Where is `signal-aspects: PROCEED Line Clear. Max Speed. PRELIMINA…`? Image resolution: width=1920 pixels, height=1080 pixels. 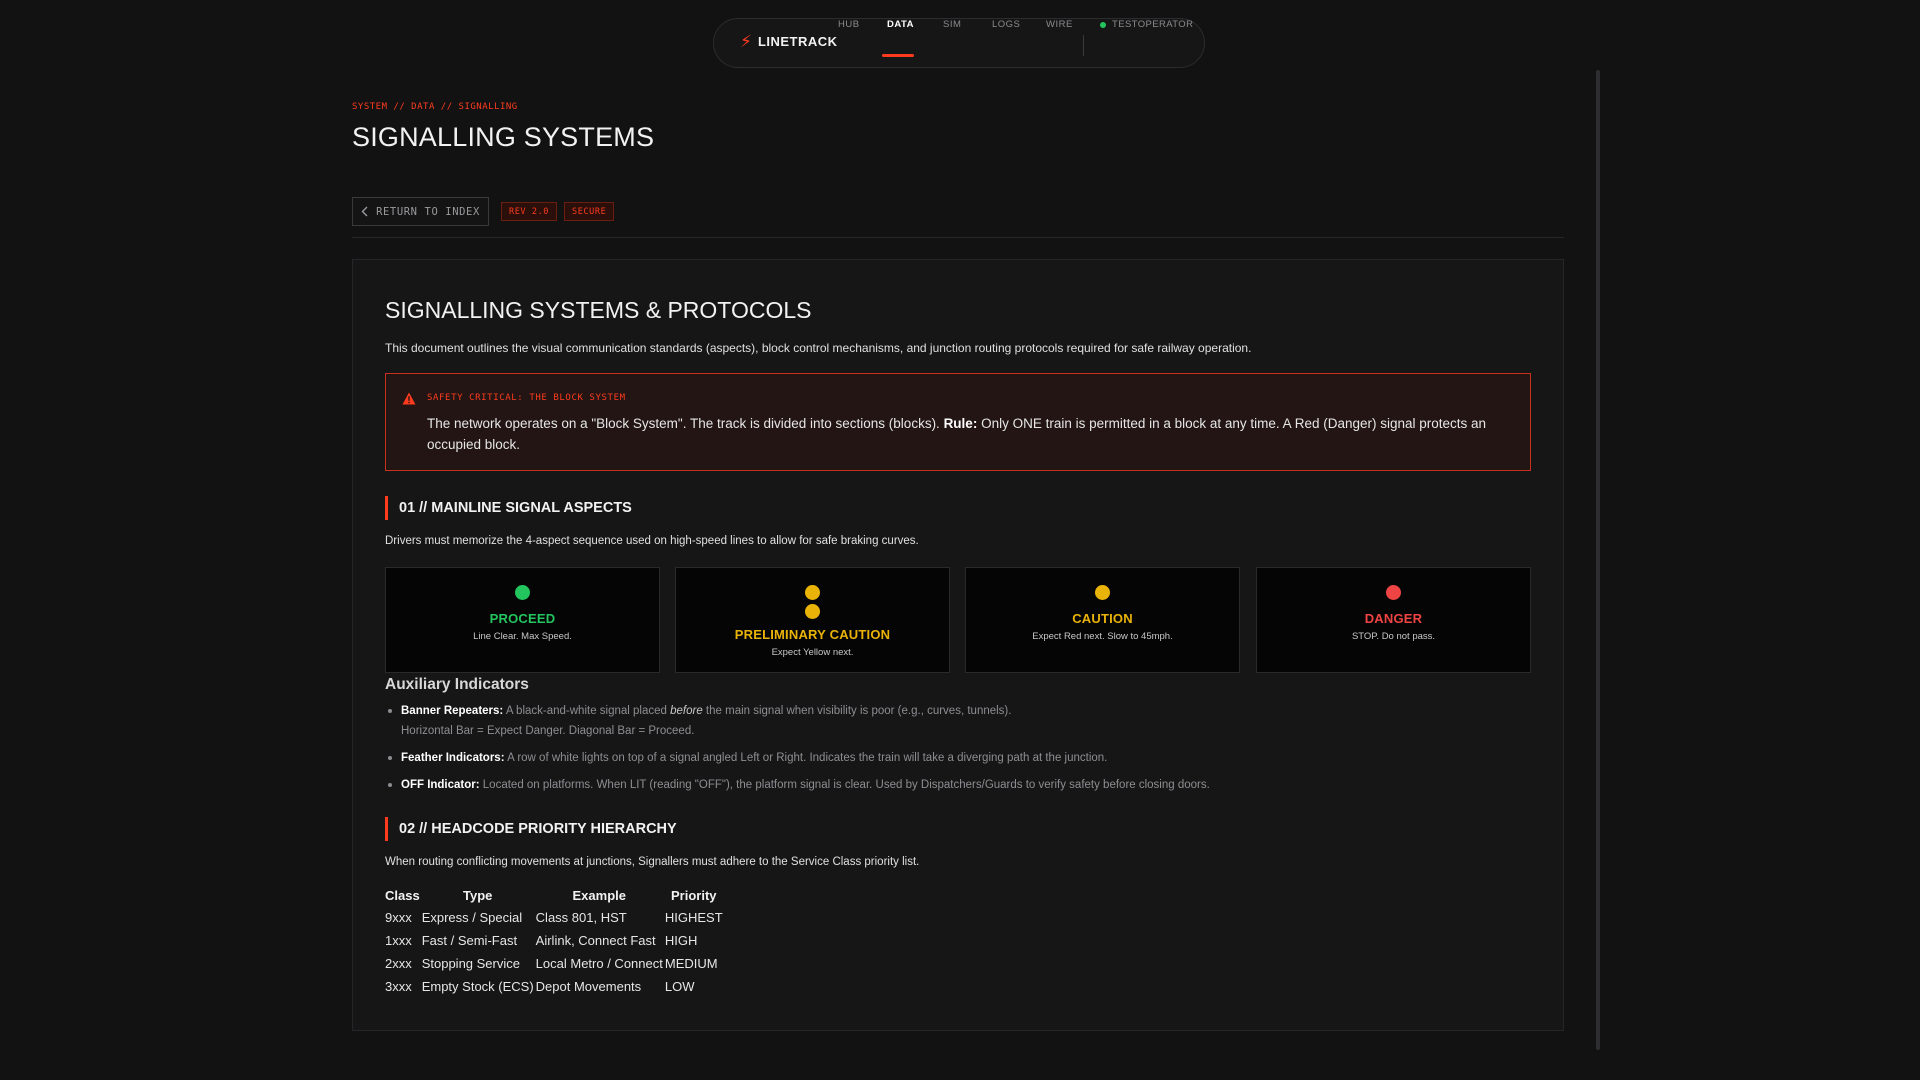
signal-aspects: PROCEED Line Clear. Max Speed. PRELIMINA… is located at coordinates (958, 620).